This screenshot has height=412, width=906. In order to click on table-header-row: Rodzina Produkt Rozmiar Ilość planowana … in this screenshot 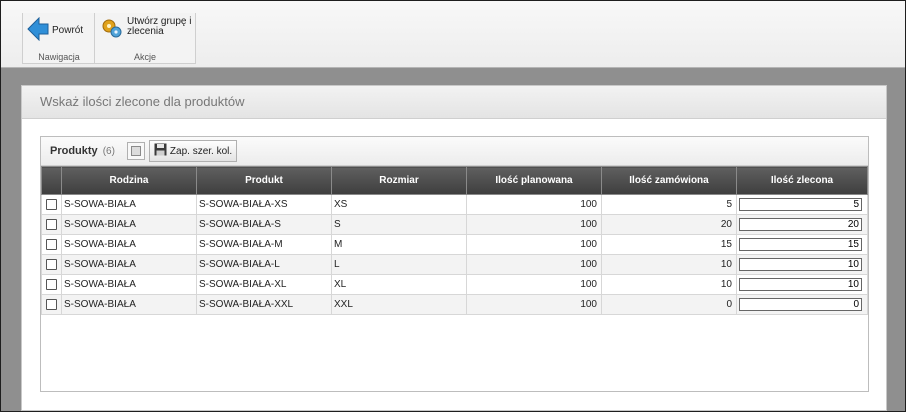, I will do `click(454, 180)`.